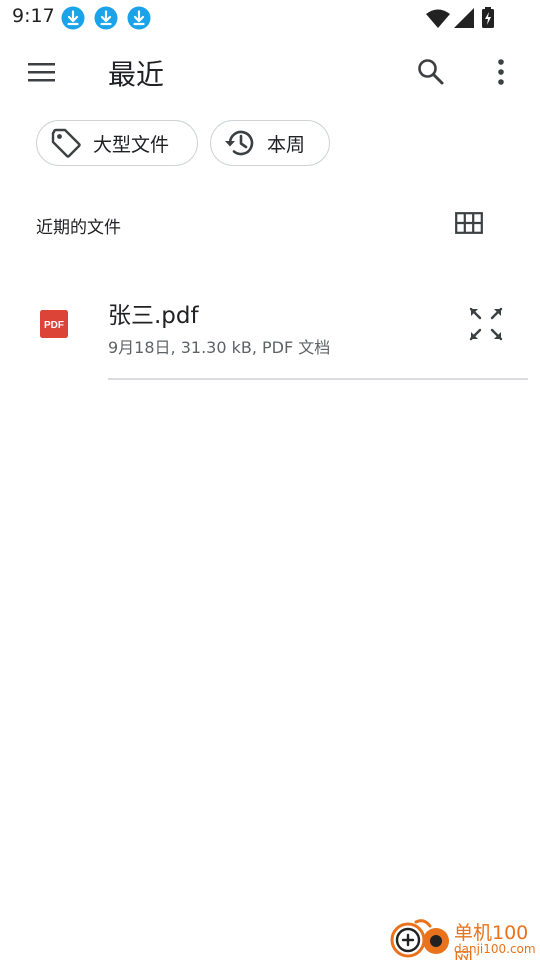 Image resolution: width=540 pixels, height=960 pixels. I want to click on watermark-logo-icon, so click(419, 938).